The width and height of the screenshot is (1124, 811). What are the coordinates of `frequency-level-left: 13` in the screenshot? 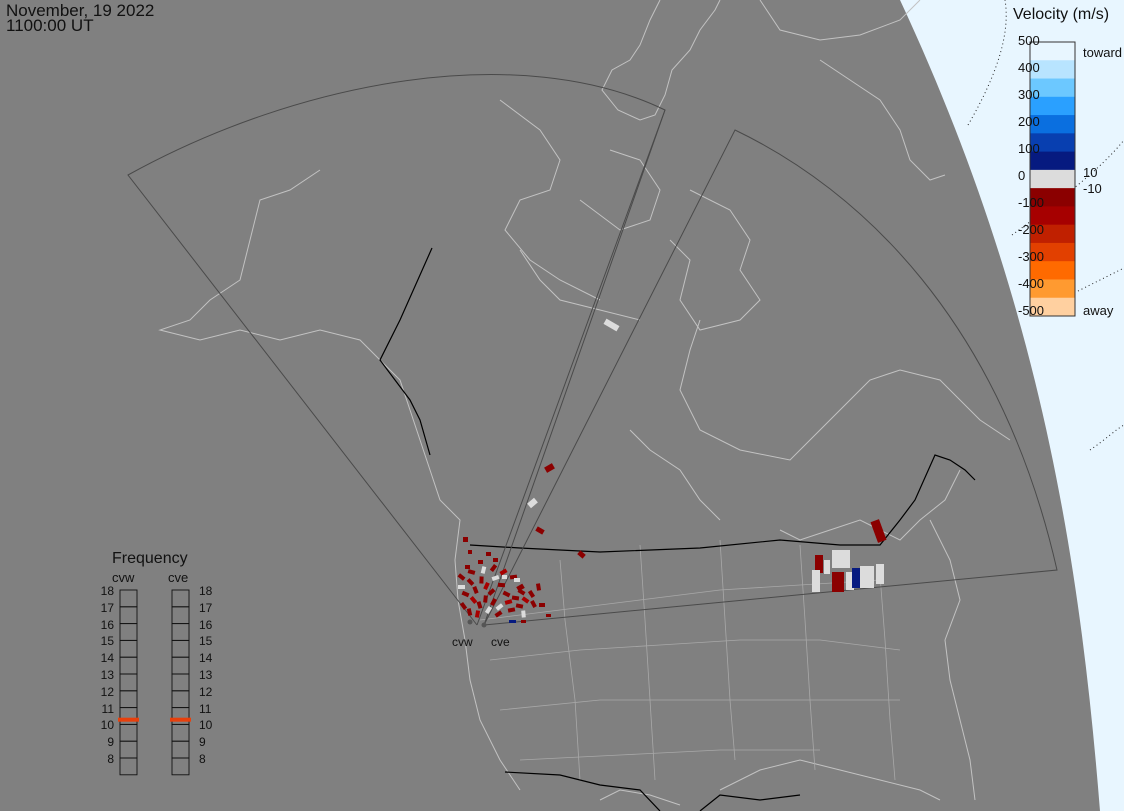 It's located at (107, 675).